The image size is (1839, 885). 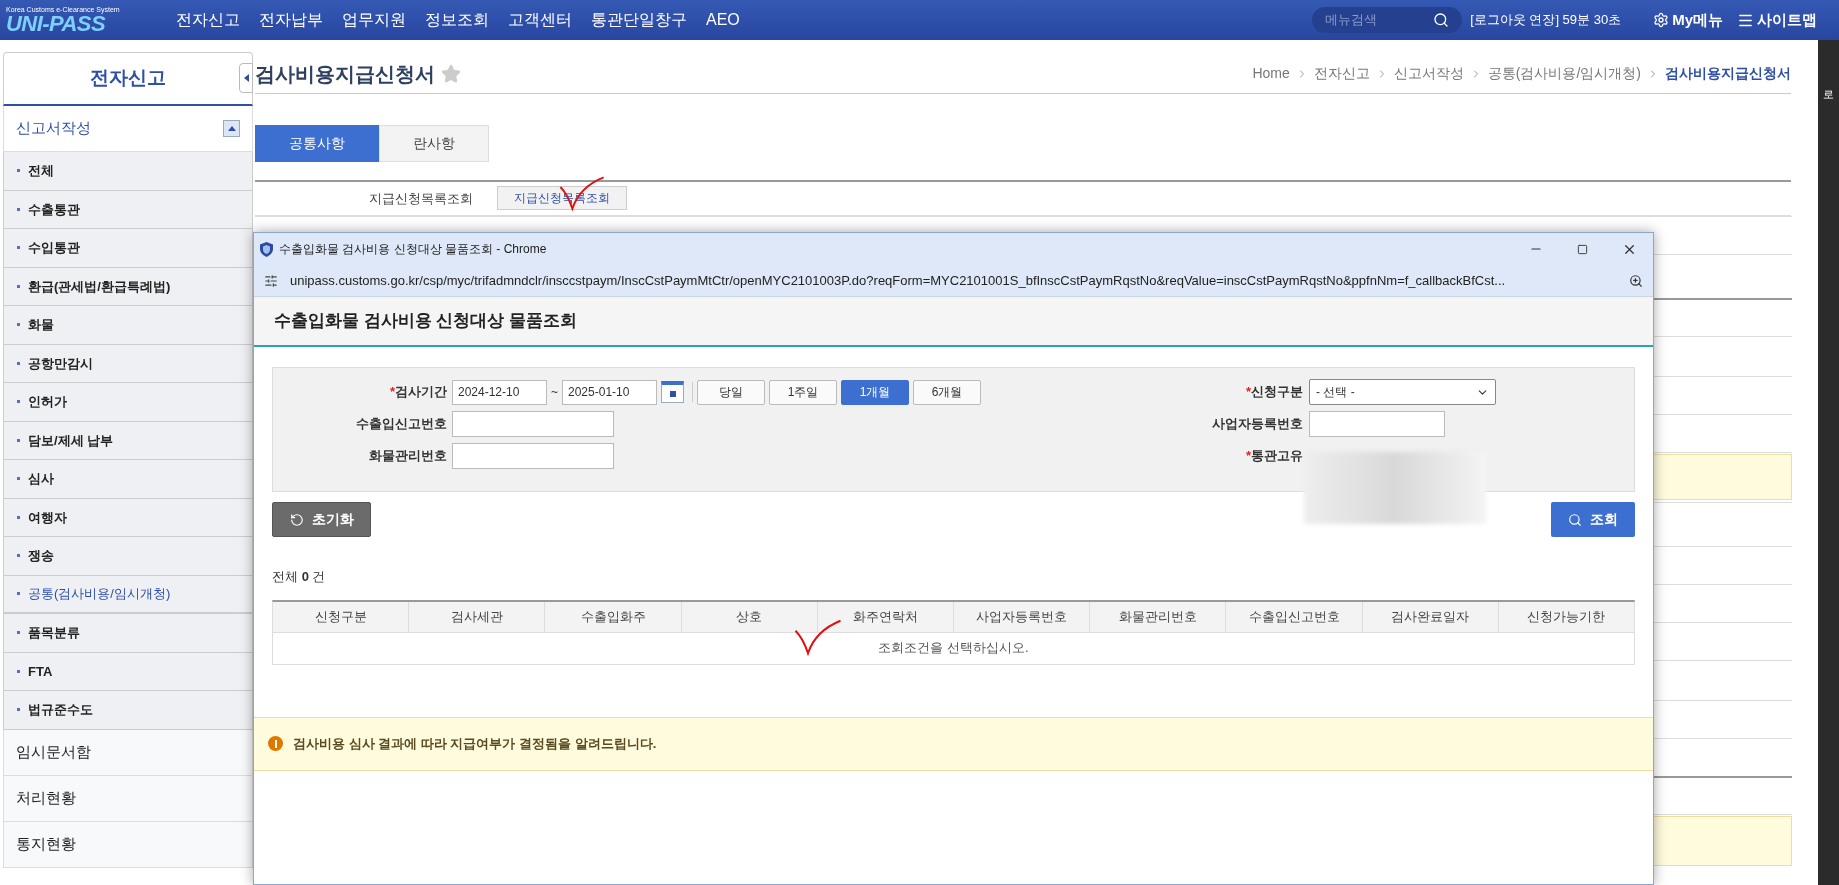 What do you see at coordinates (434, 144) in the screenshot?
I see `tab: 란사항` at bounding box center [434, 144].